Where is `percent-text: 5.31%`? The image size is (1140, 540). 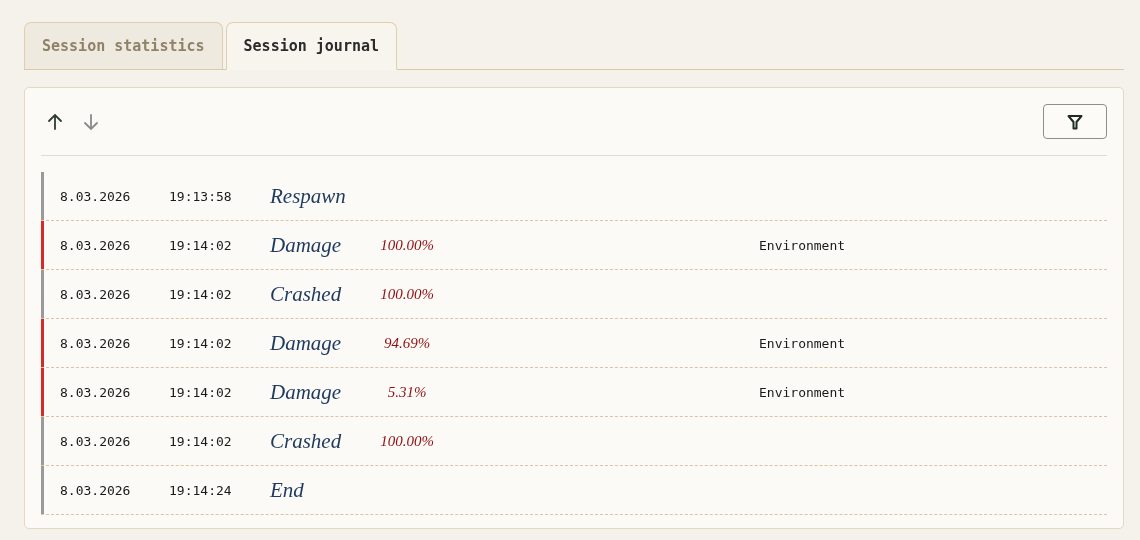
percent-text: 5.31% is located at coordinates (407, 392).